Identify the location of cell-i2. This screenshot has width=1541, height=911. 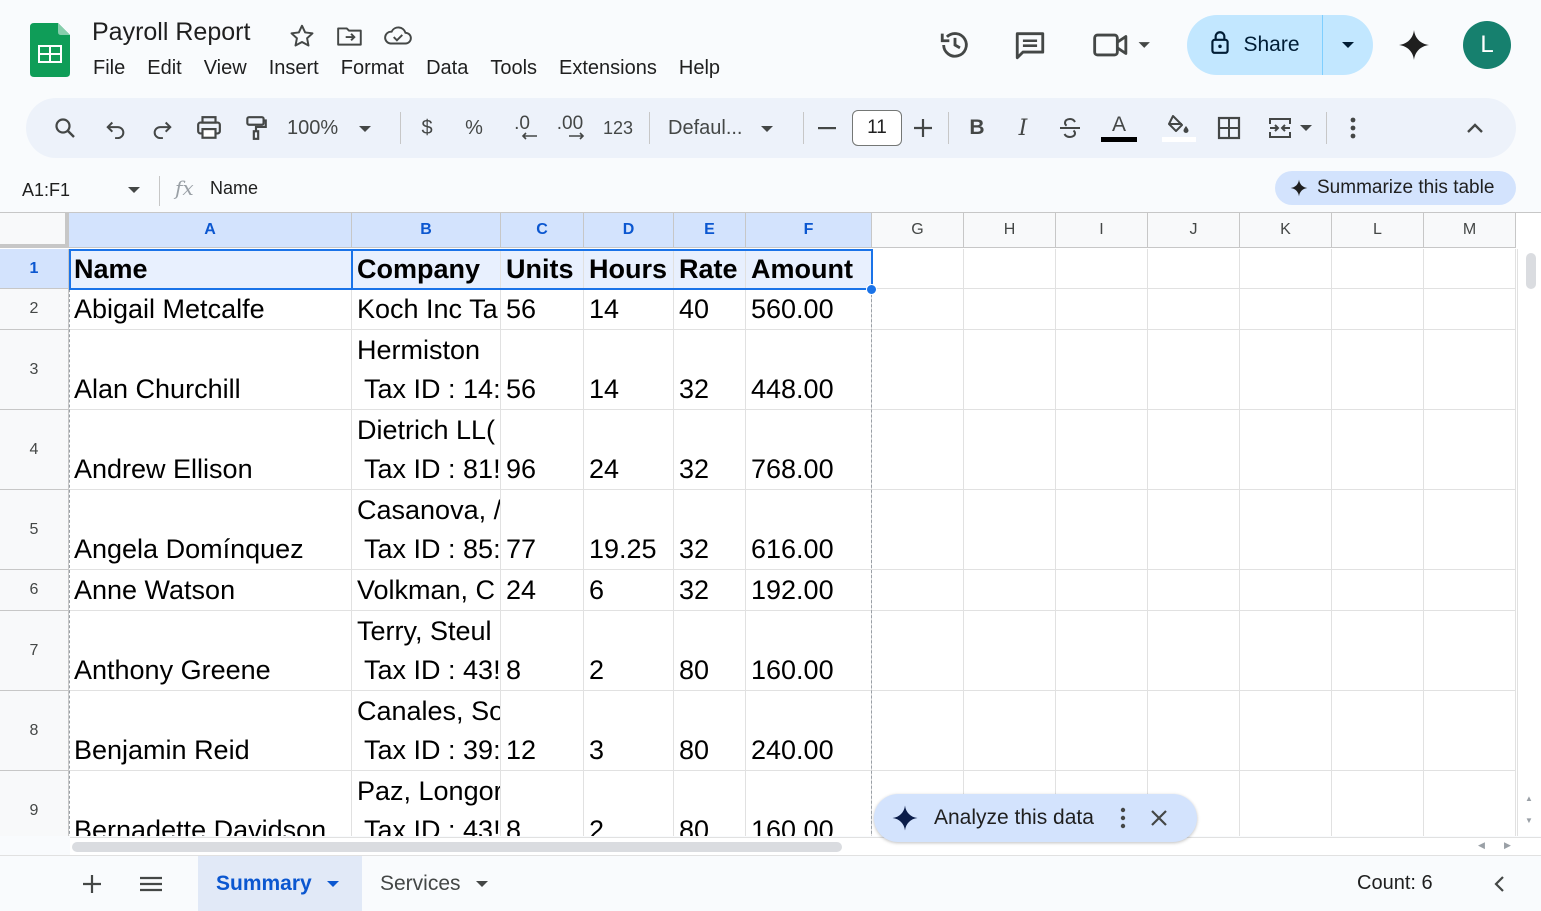
(1102, 309).